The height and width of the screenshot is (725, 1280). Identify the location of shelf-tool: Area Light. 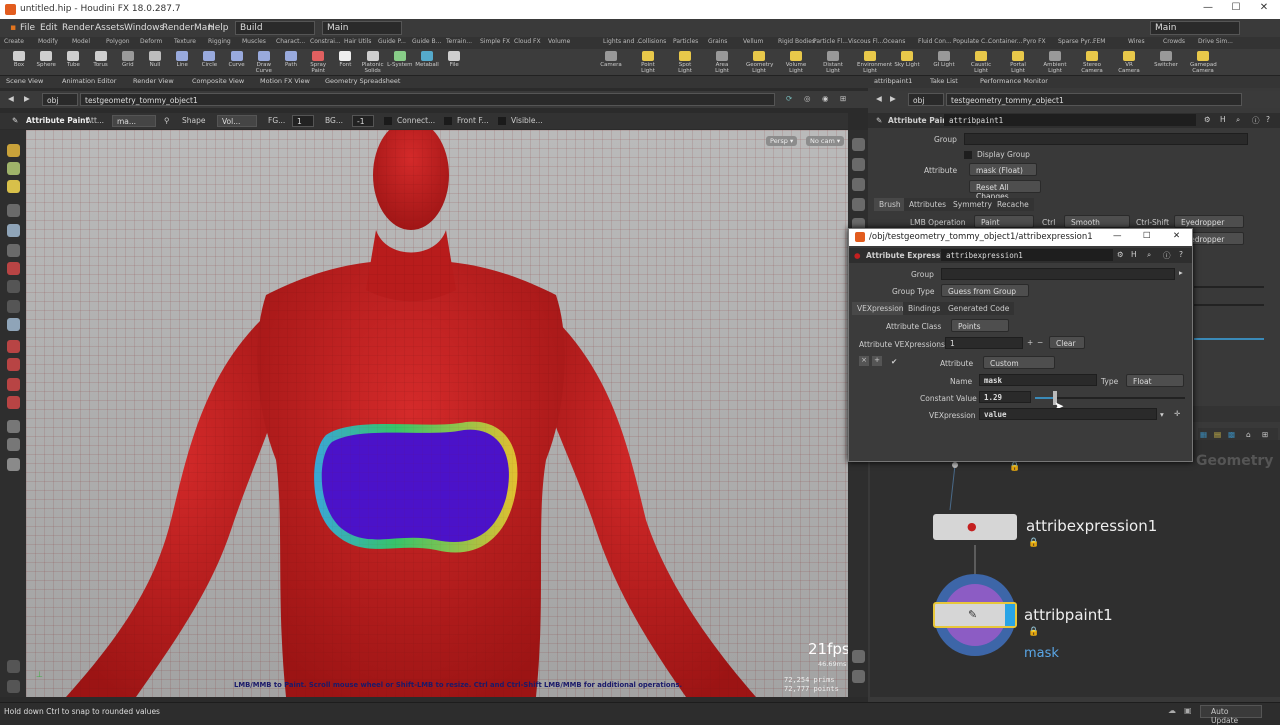
(722, 62).